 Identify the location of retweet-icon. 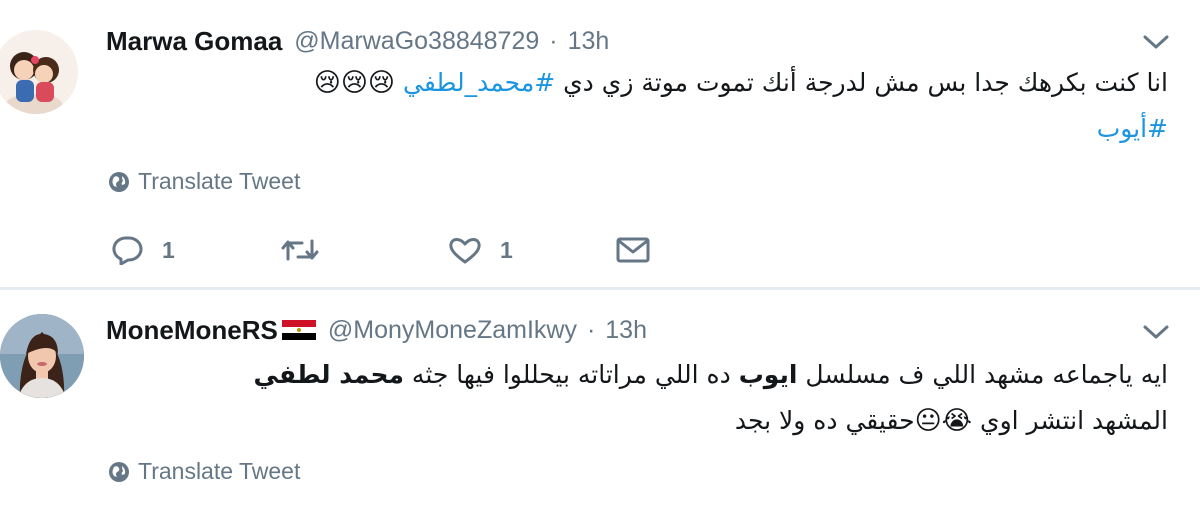
(300, 250).